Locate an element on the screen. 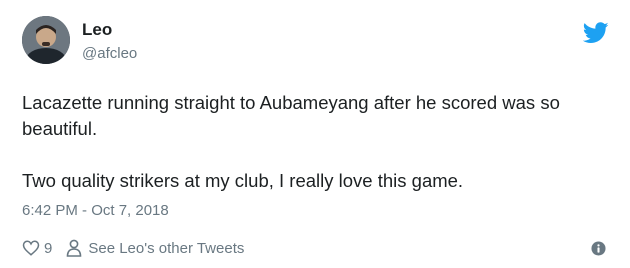  user-handle: @afcleo is located at coordinates (109, 53).